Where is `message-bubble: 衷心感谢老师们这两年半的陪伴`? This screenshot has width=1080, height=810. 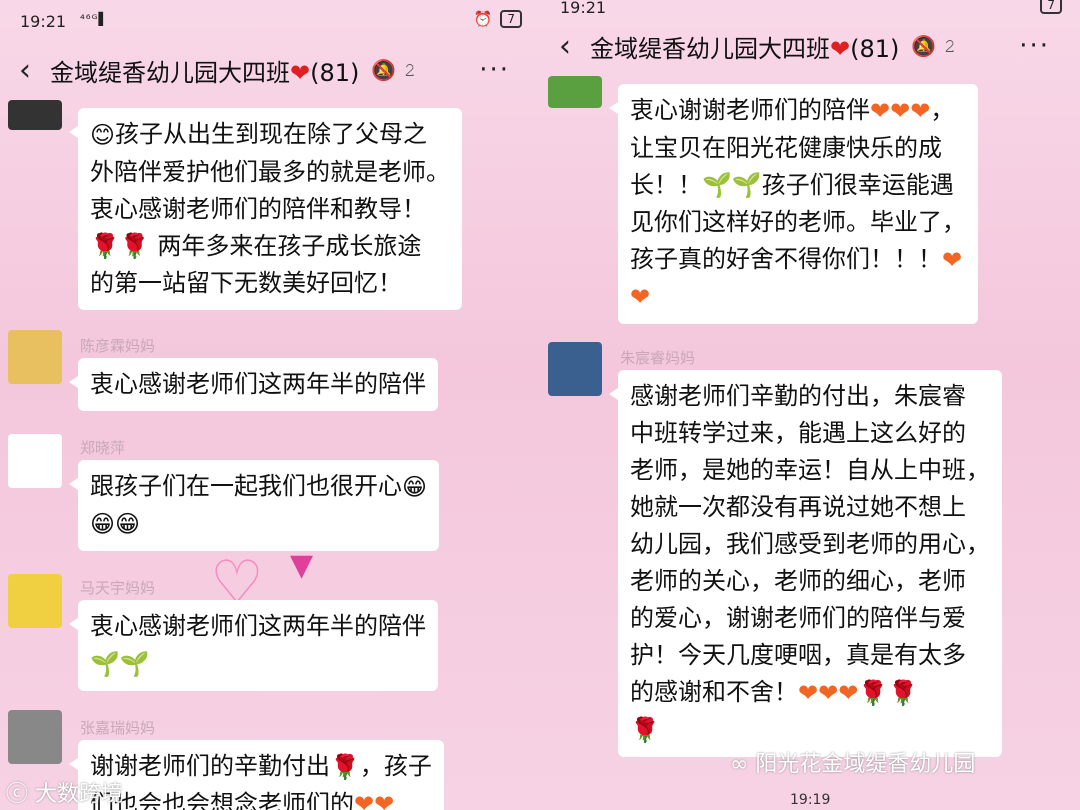
message-bubble: 衷心感谢老师们这两年半的陪伴 is located at coordinates (253, 384).